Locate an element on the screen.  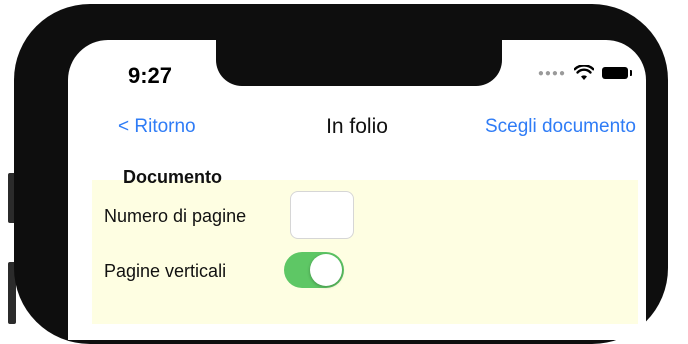
battery-icon is located at coordinates (617, 73).